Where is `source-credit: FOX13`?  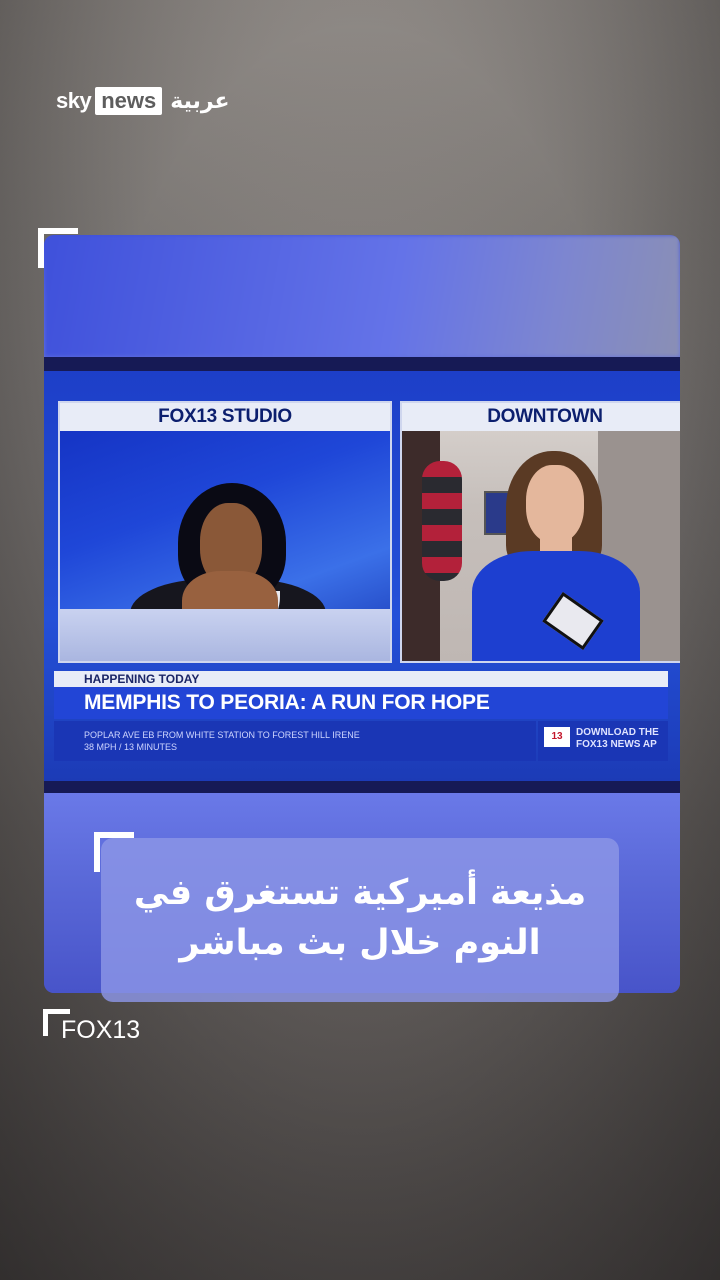
source-credit: FOX13 is located at coordinates (101, 1030).